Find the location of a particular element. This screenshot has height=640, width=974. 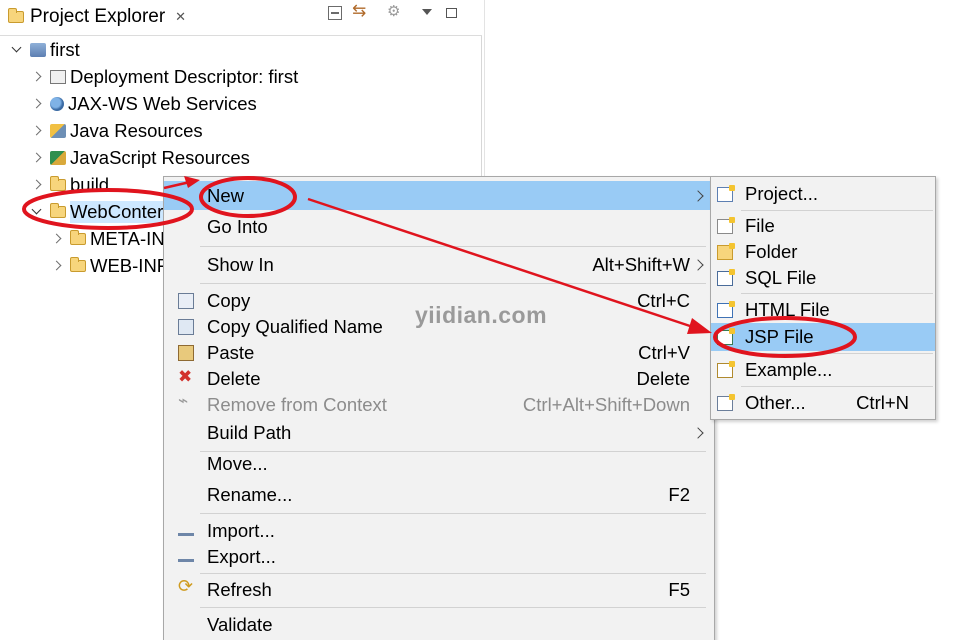

export-icon is located at coordinates (186, 557).